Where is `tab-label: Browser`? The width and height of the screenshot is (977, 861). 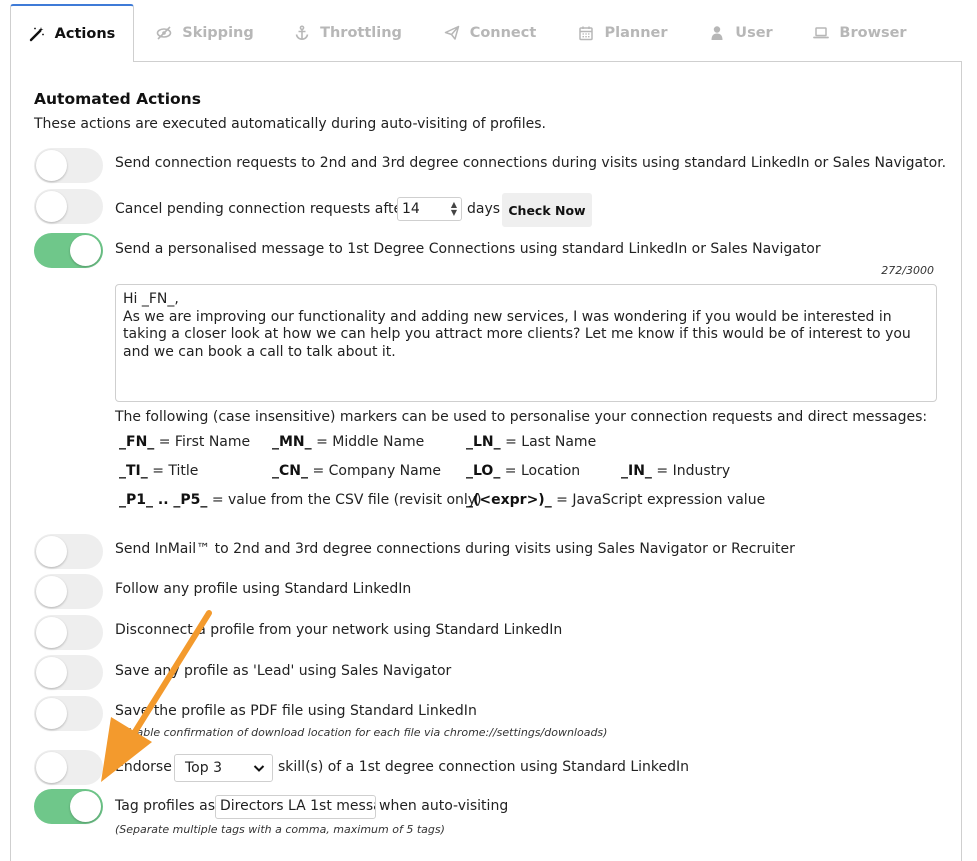 tab-label: Browser is located at coordinates (873, 33).